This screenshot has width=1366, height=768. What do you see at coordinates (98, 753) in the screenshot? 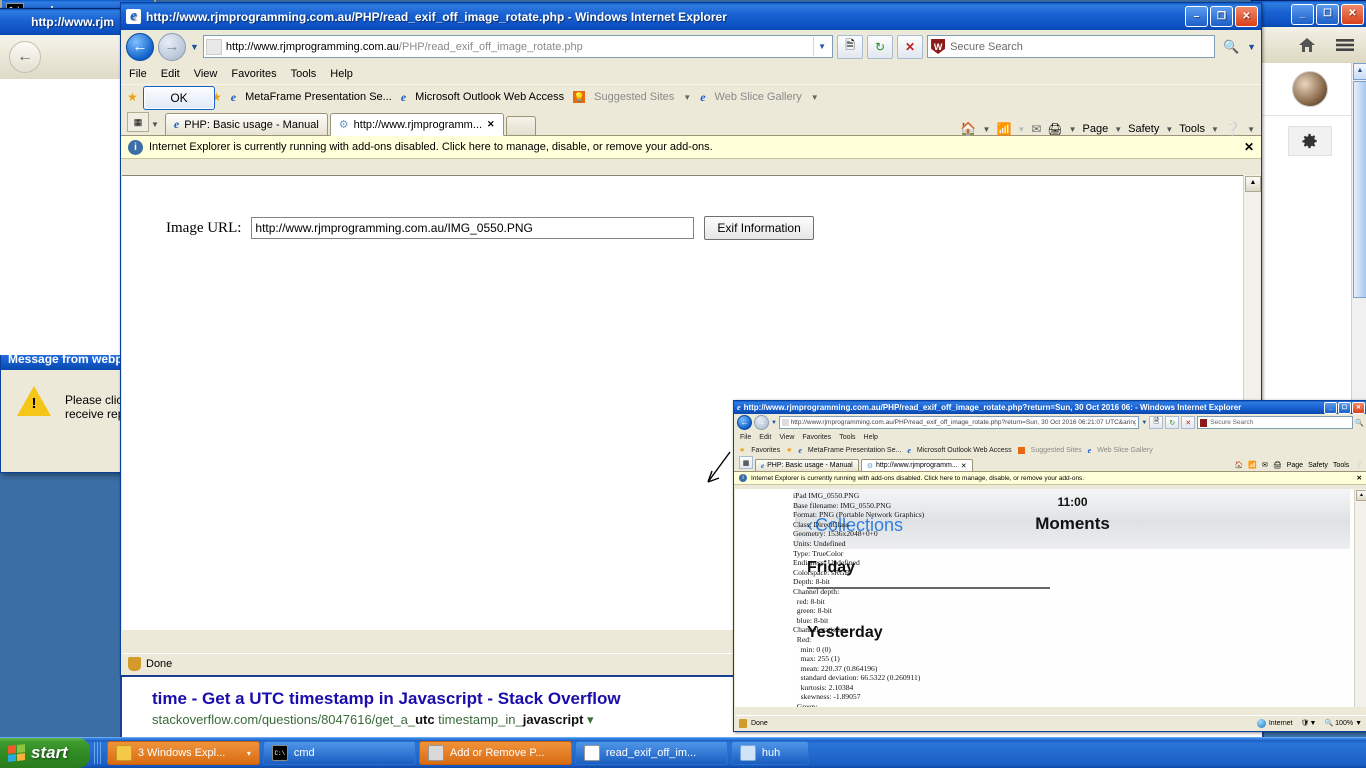
I see `taskbar-grip` at bounding box center [98, 753].